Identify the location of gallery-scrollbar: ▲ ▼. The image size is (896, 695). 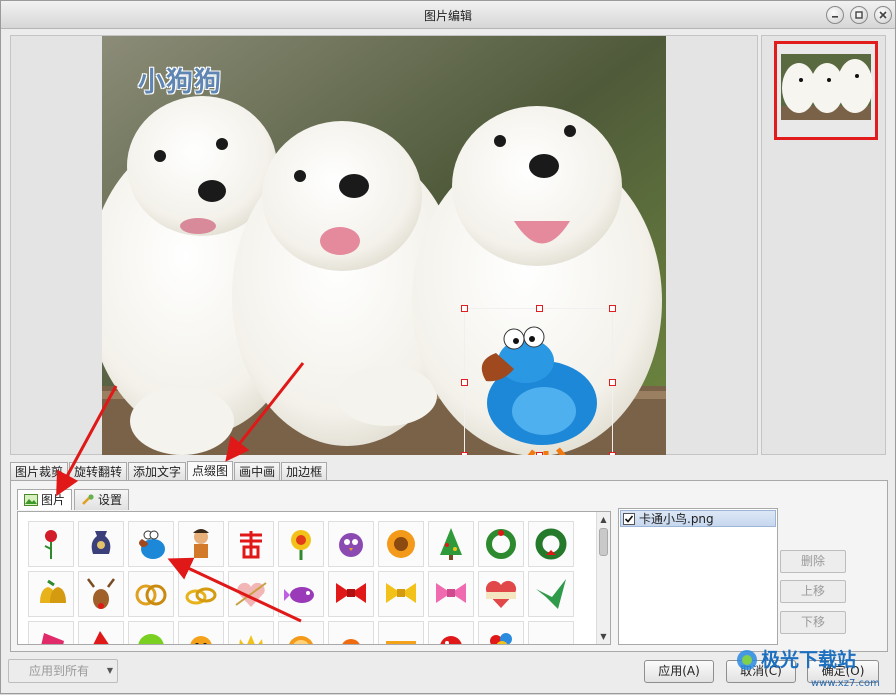
(603, 578).